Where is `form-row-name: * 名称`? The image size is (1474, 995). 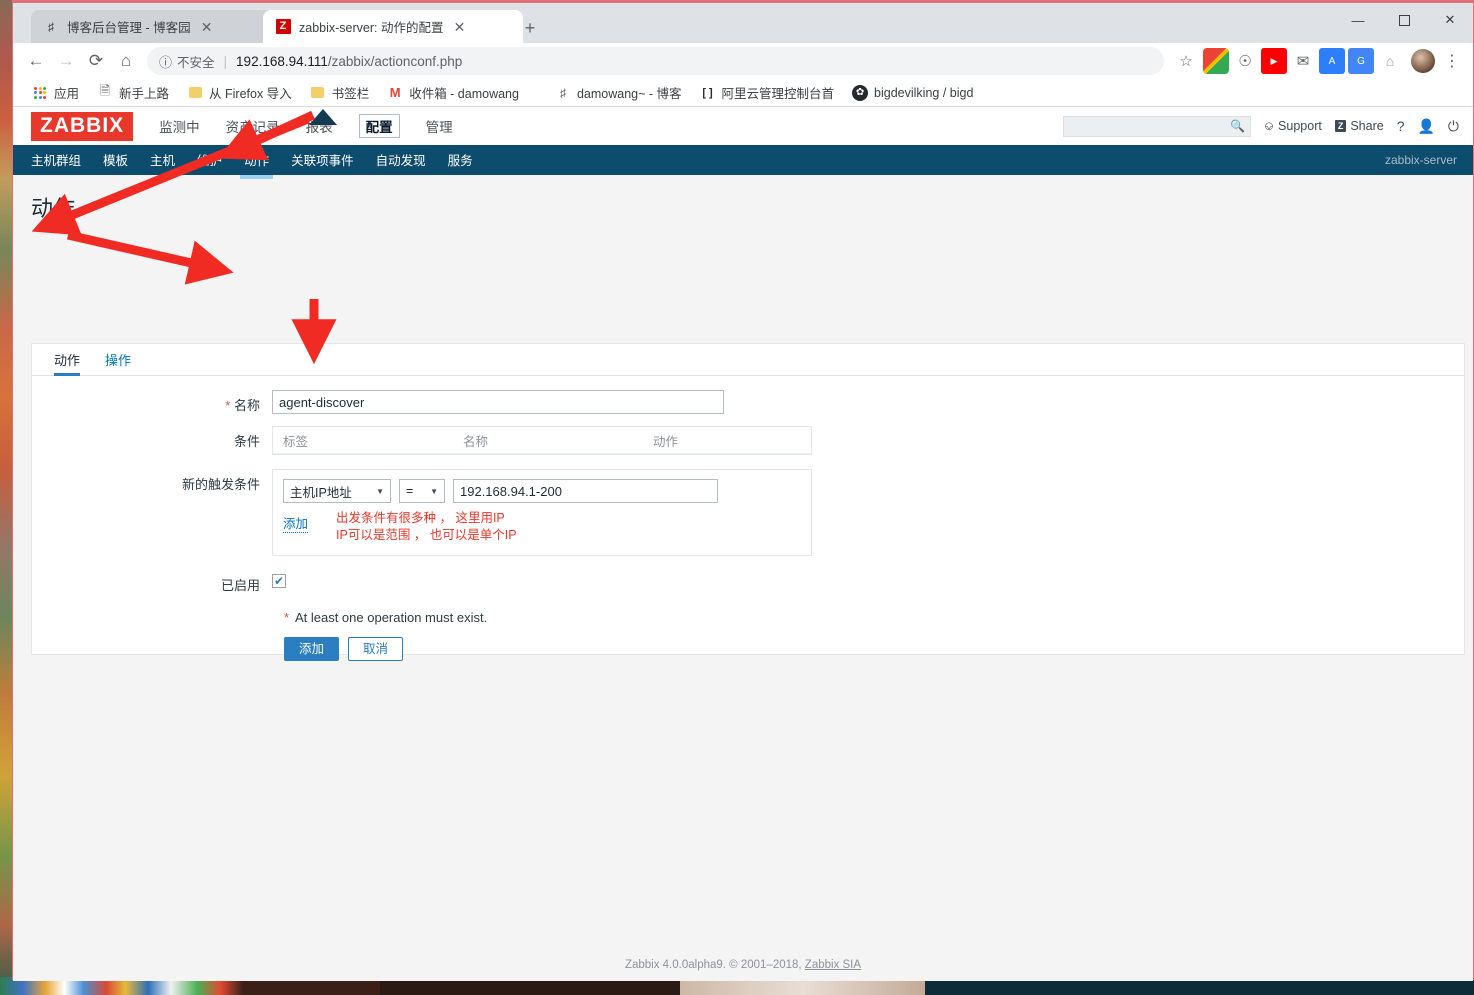
form-row-name: * 名称 is located at coordinates (748, 402).